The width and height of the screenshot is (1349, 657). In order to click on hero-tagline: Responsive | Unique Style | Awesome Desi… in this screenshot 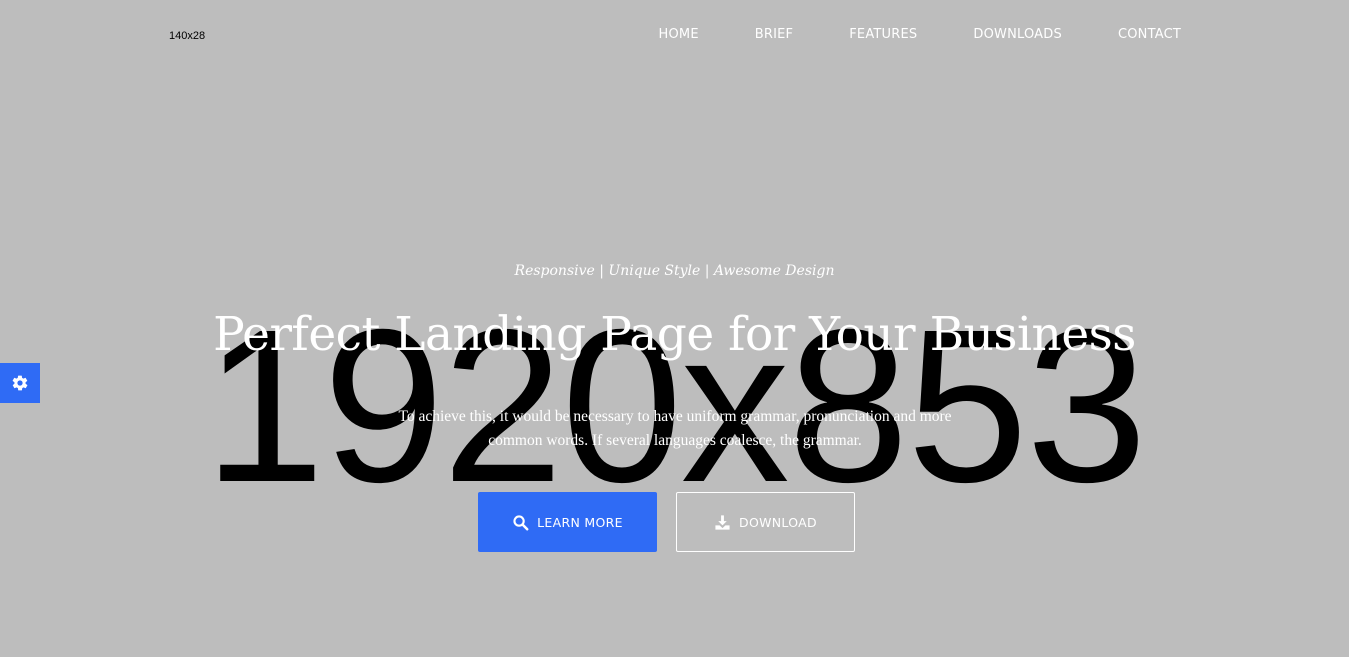, I will do `click(674, 271)`.